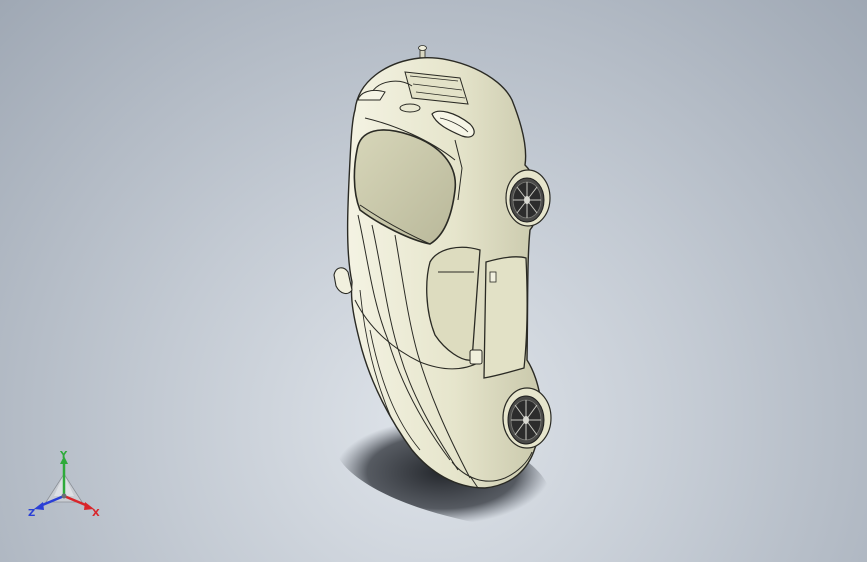 The width and height of the screenshot is (867, 562). I want to click on door-panel, so click(505, 317).